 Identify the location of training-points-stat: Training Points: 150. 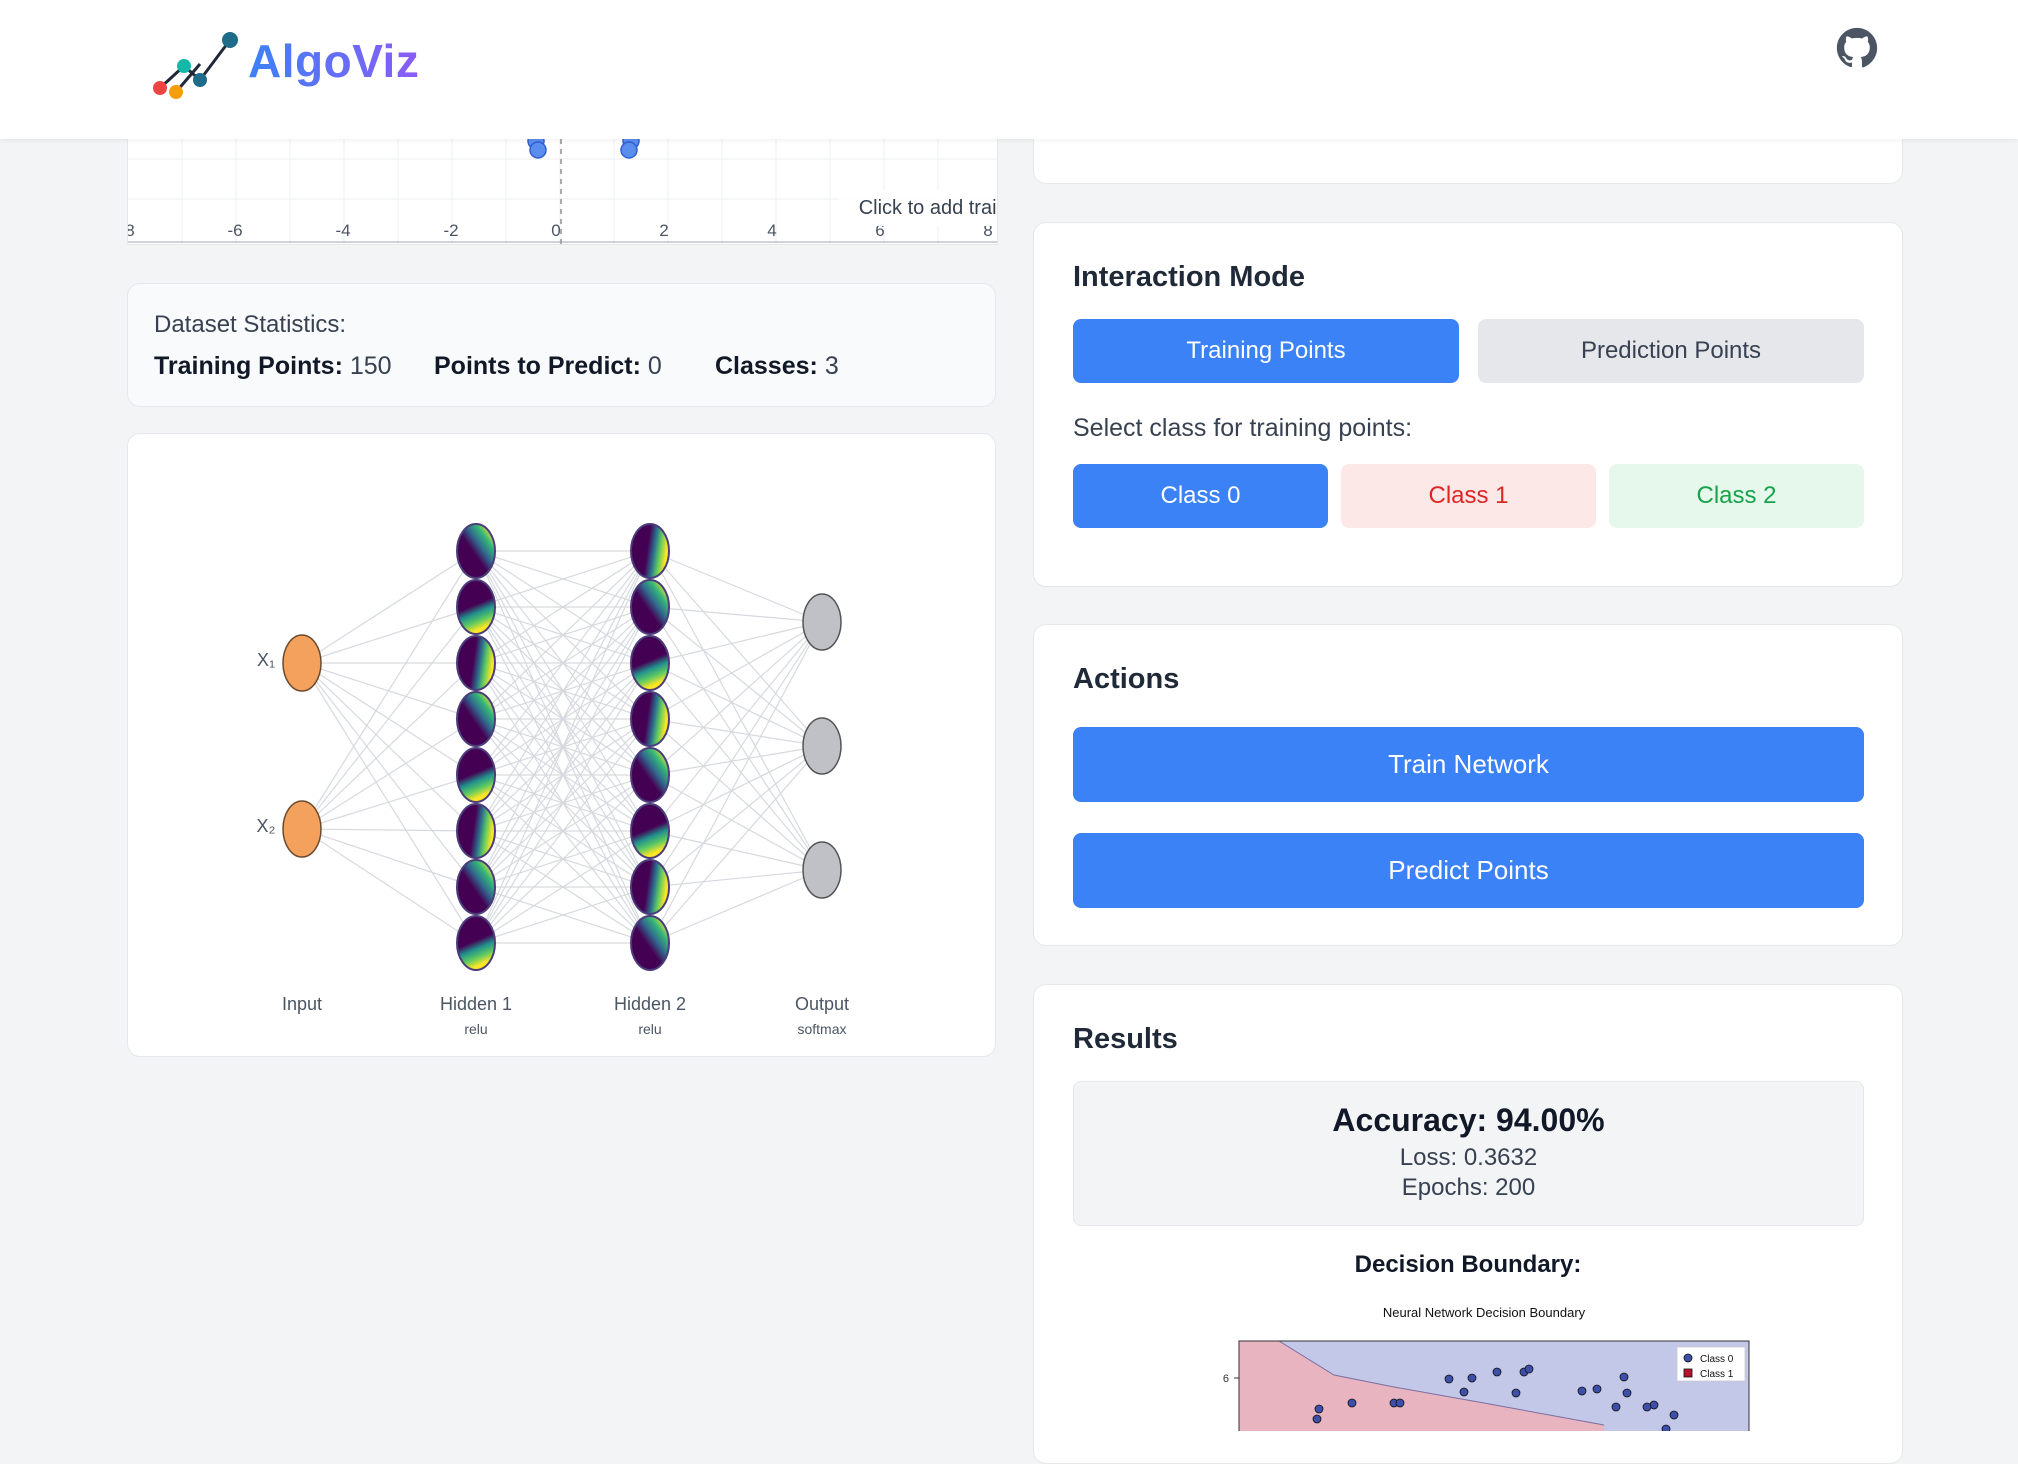
(273, 366).